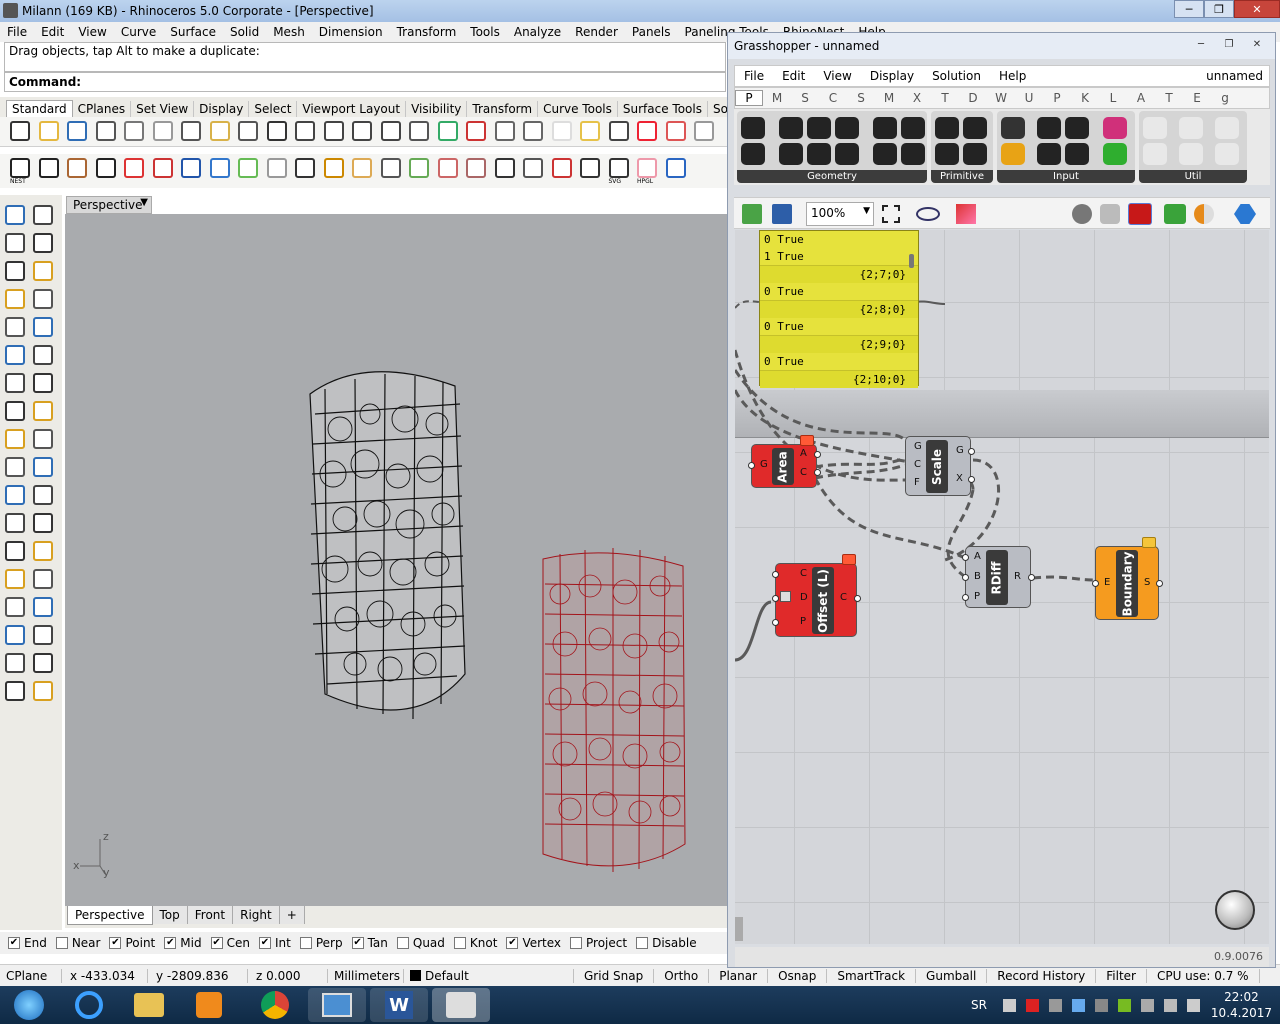 This screenshot has width=1280, height=1024. What do you see at coordinates (420, 943) in the screenshot?
I see `osnap-quad: Quad` at bounding box center [420, 943].